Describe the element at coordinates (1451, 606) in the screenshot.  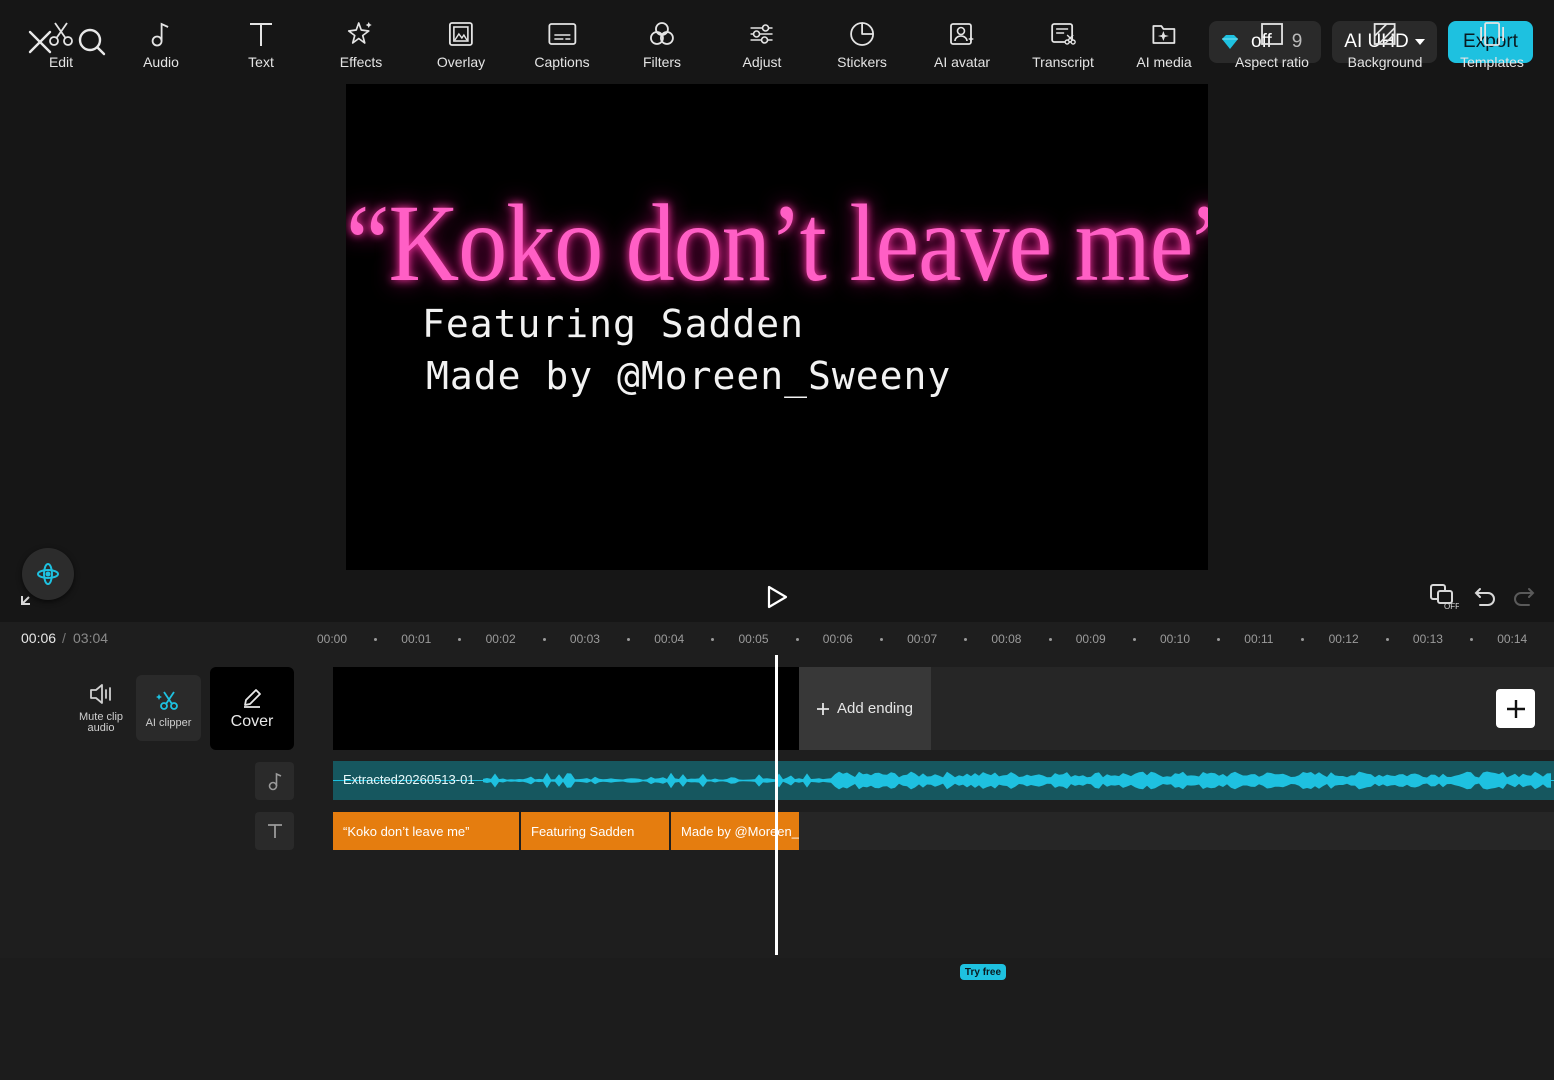
I see `svg-text: OFF` at that location.